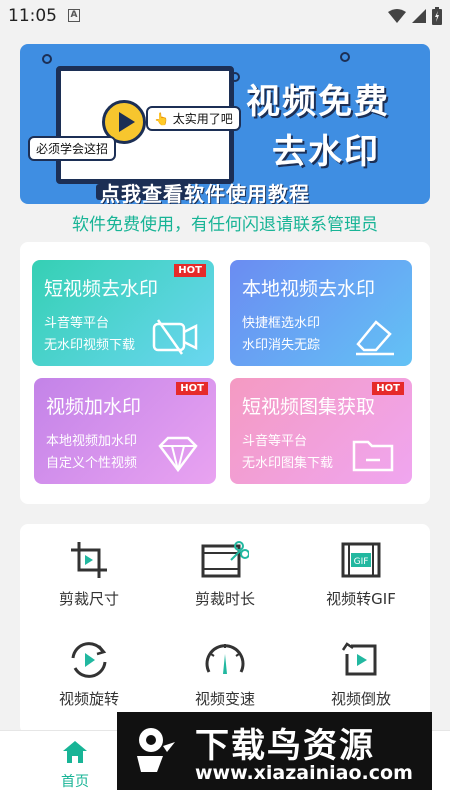 The width and height of the screenshot is (450, 800). What do you see at coordinates (123, 313) in the screenshot?
I see `feature-card-video-remove-watermark: 短视频去水印 HOT 斗音等平台 无水印视频下载` at bounding box center [123, 313].